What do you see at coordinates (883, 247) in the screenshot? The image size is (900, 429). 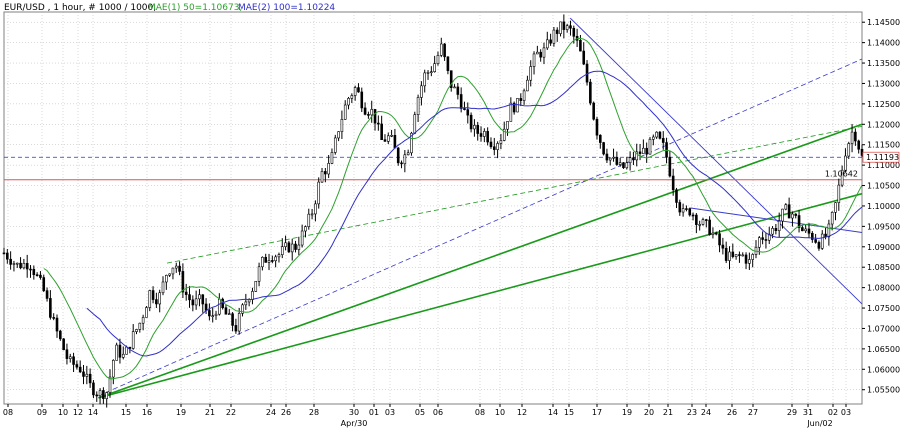 I see `y-tick-label: 1.09000` at bounding box center [883, 247].